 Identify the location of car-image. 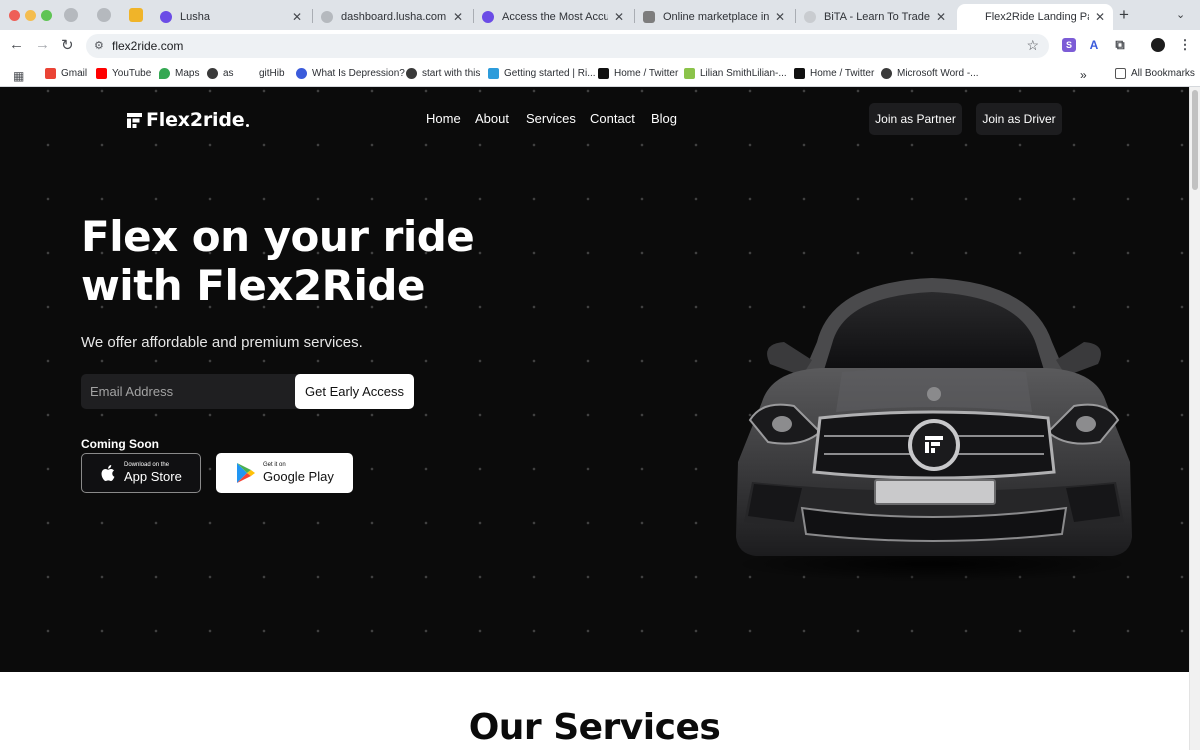
(932, 430).